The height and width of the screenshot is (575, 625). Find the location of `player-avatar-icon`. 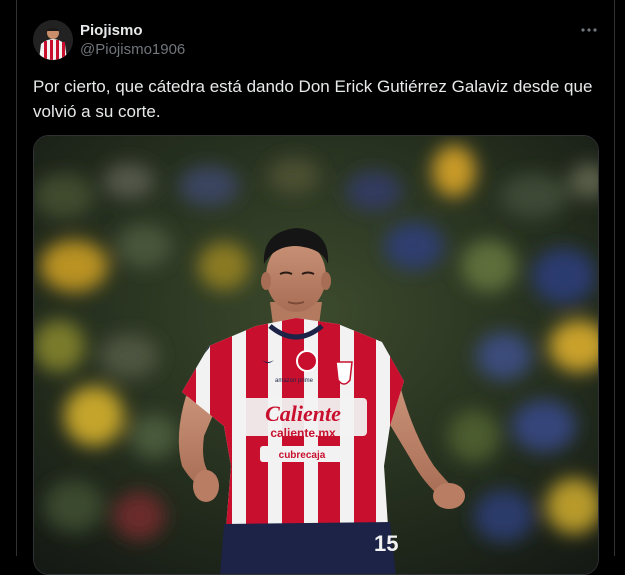

player-avatar-icon is located at coordinates (53, 40).